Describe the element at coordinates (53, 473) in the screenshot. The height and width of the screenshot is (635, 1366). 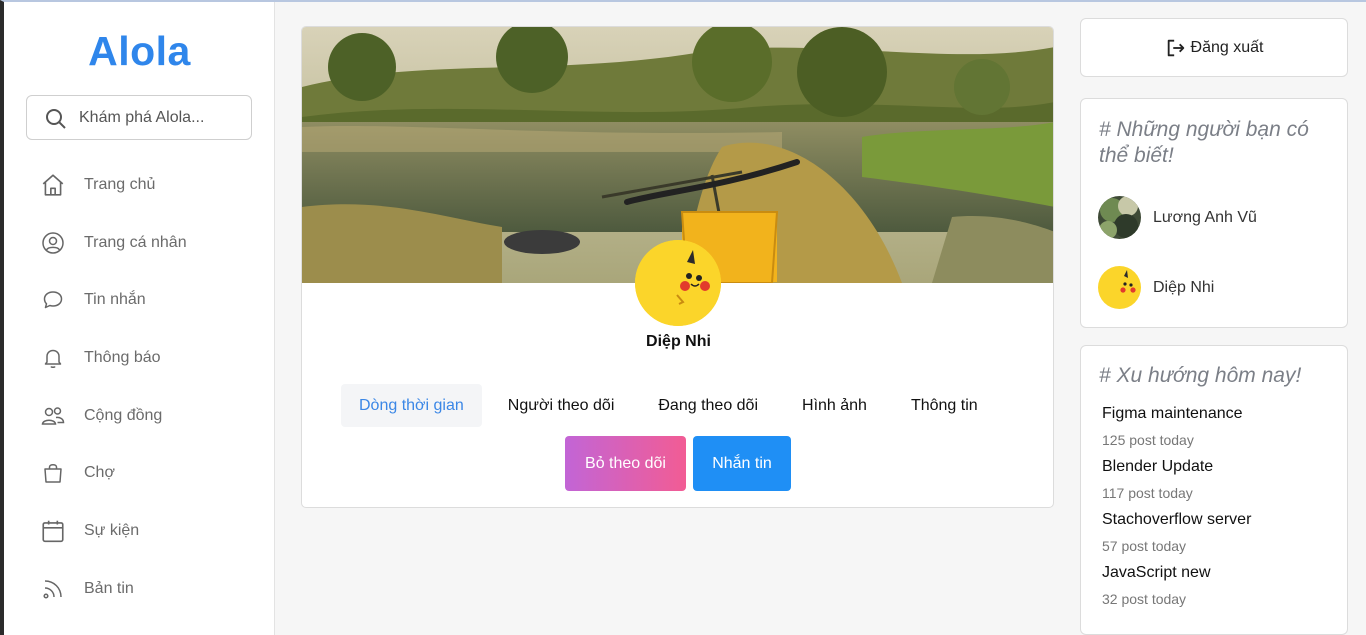
I see `shopping-bag-icon` at that location.